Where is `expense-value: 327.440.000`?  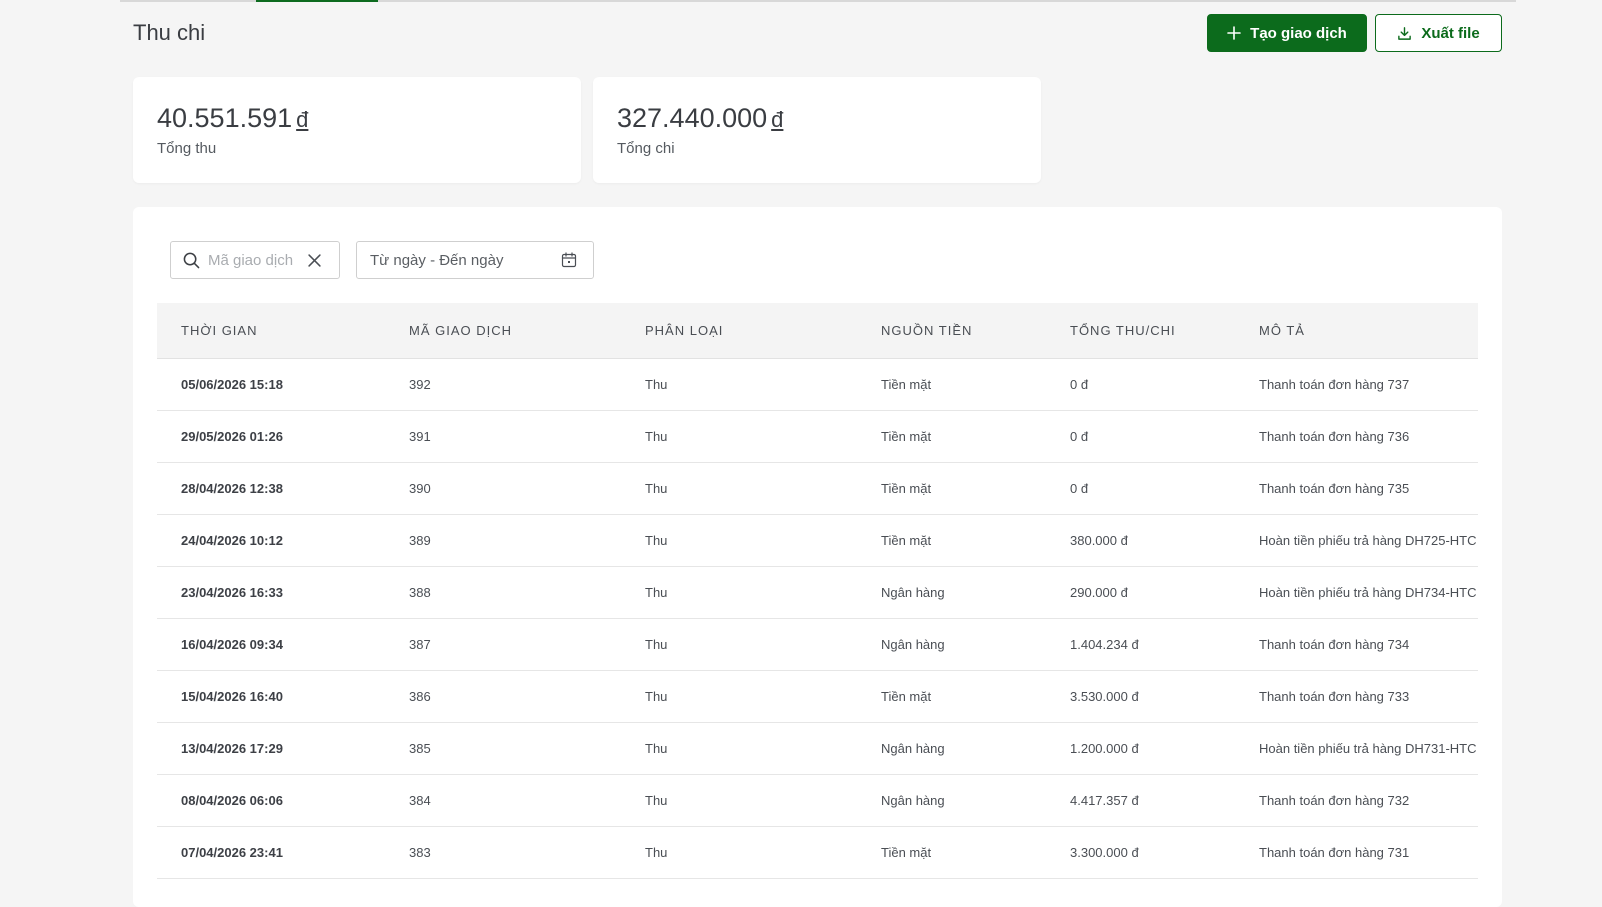
expense-value: 327.440.000 is located at coordinates (692, 118).